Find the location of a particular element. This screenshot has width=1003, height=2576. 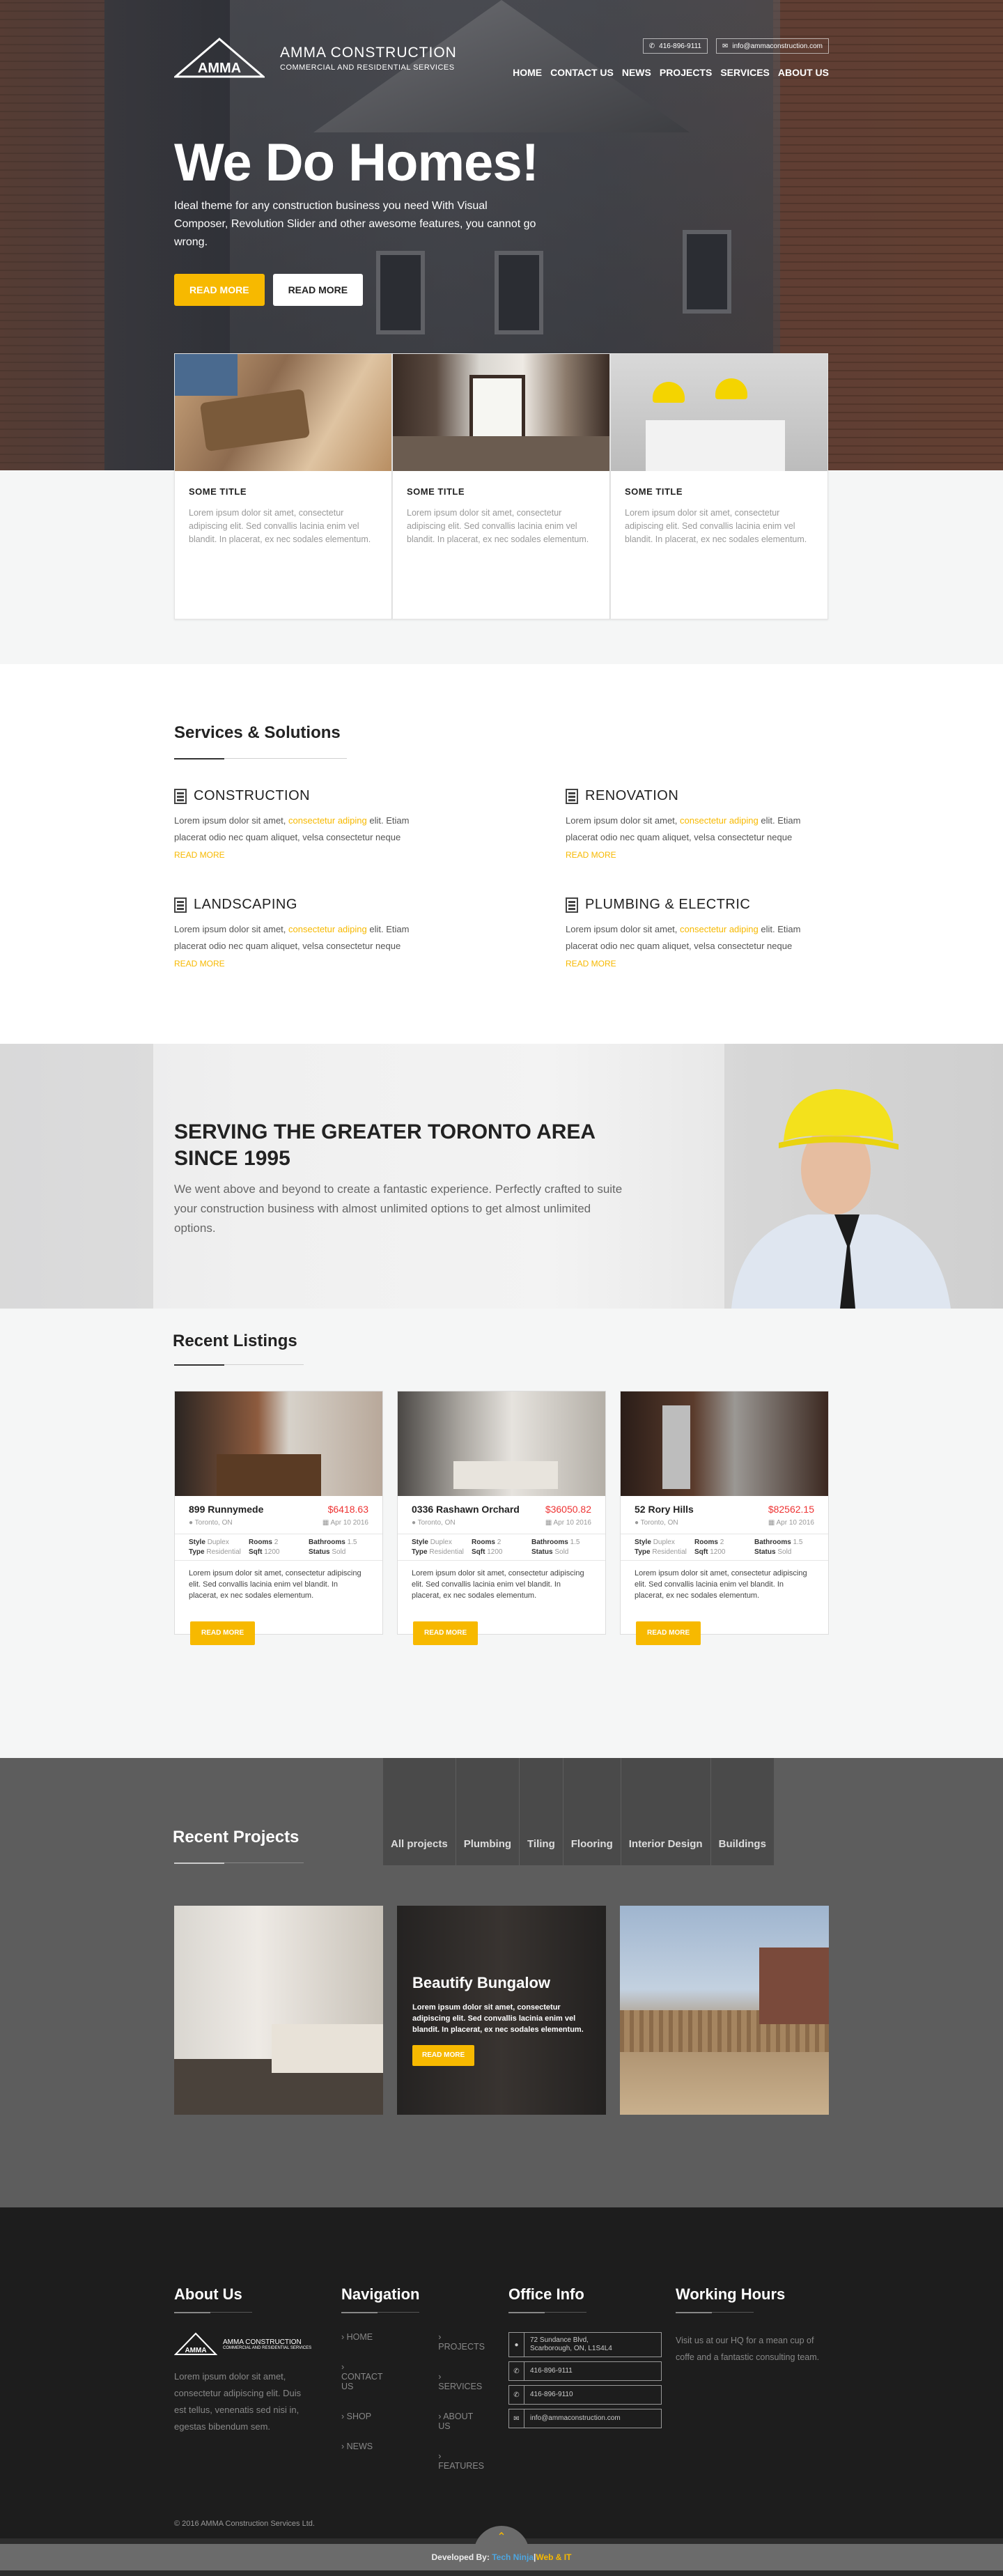

kitchen-image is located at coordinates (501, 412).